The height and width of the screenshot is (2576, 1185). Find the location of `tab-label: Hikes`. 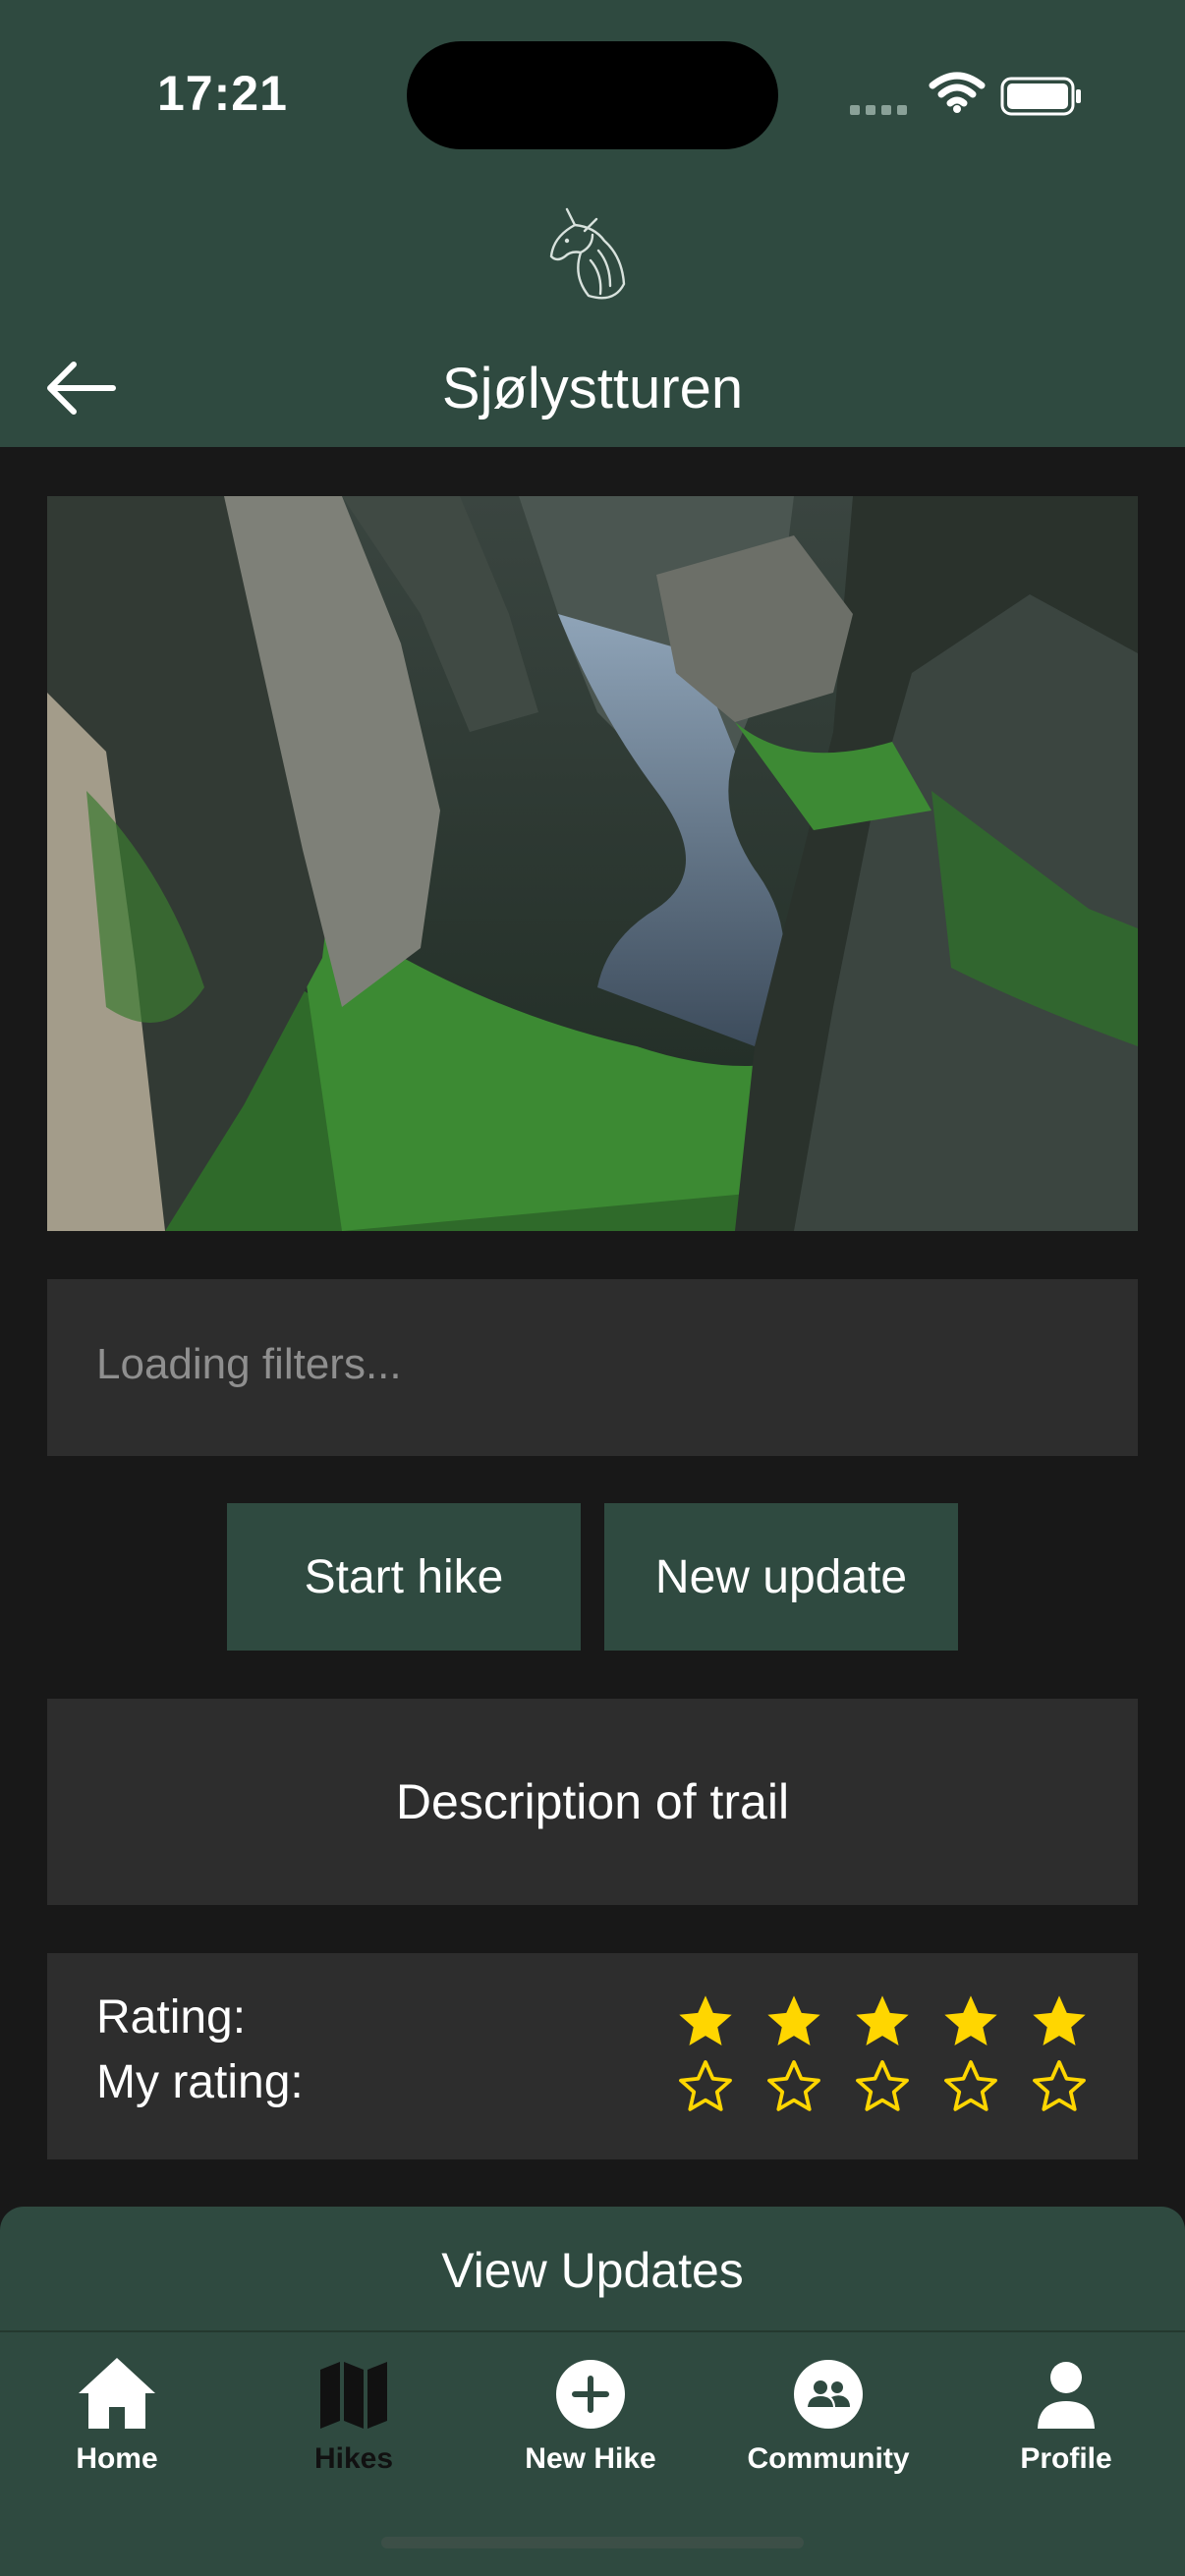

tab-label: Hikes is located at coordinates (353, 2458).